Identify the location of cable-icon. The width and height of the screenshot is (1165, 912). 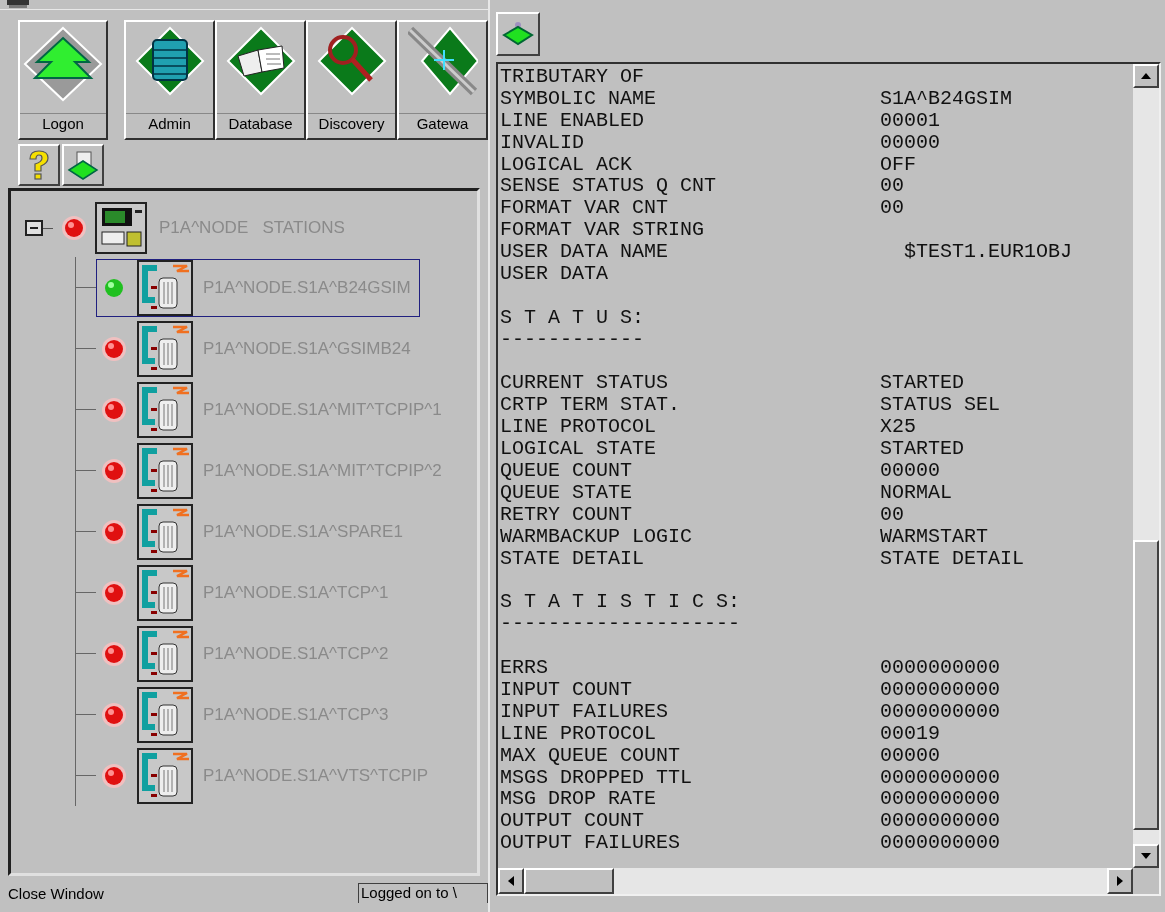
(442, 61).